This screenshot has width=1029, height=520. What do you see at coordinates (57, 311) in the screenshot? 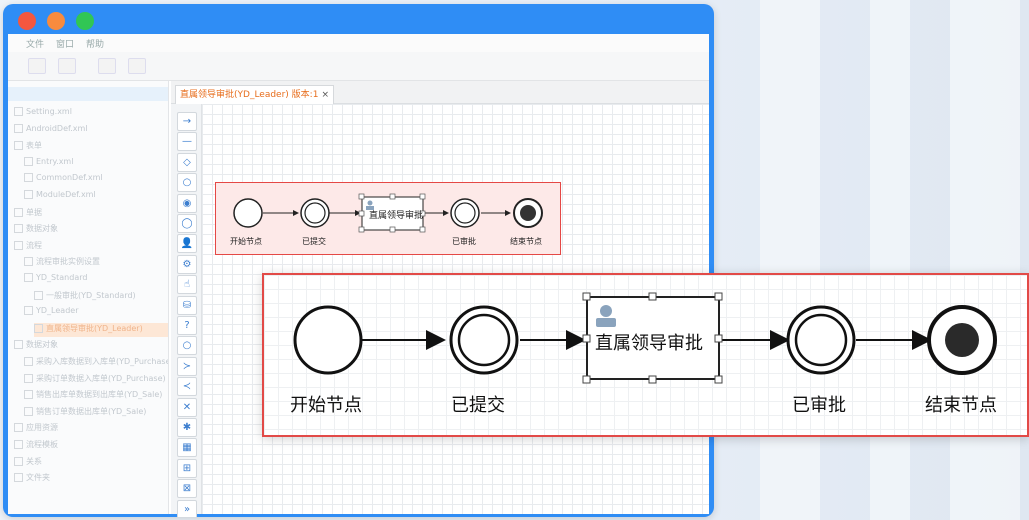
I see `tree-item-label: YD_Leader` at bounding box center [57, 311].